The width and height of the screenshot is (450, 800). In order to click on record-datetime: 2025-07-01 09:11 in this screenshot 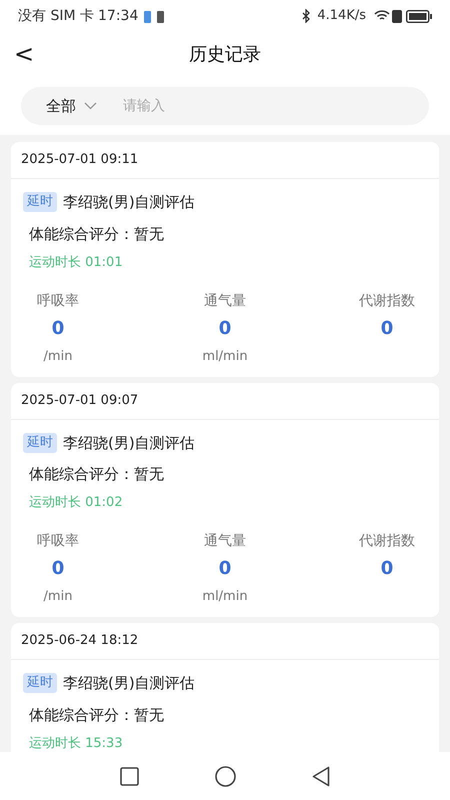, I will do `click(79, 160)`.